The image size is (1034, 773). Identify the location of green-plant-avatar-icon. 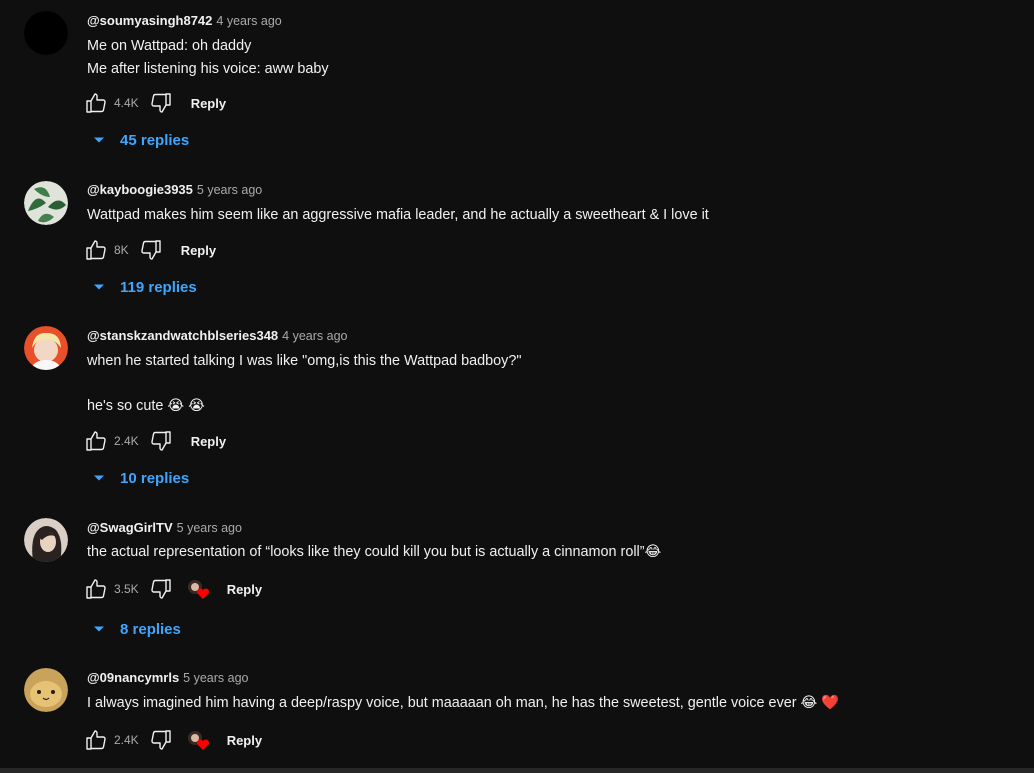
(46, 203).